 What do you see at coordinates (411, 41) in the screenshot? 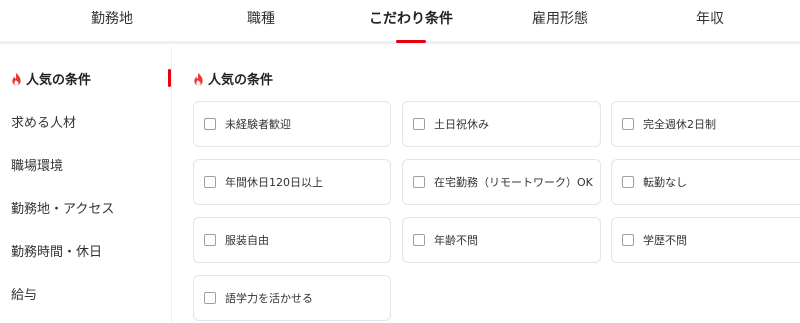
I see `active-tab-indicator` at bounding box center [411, 41].